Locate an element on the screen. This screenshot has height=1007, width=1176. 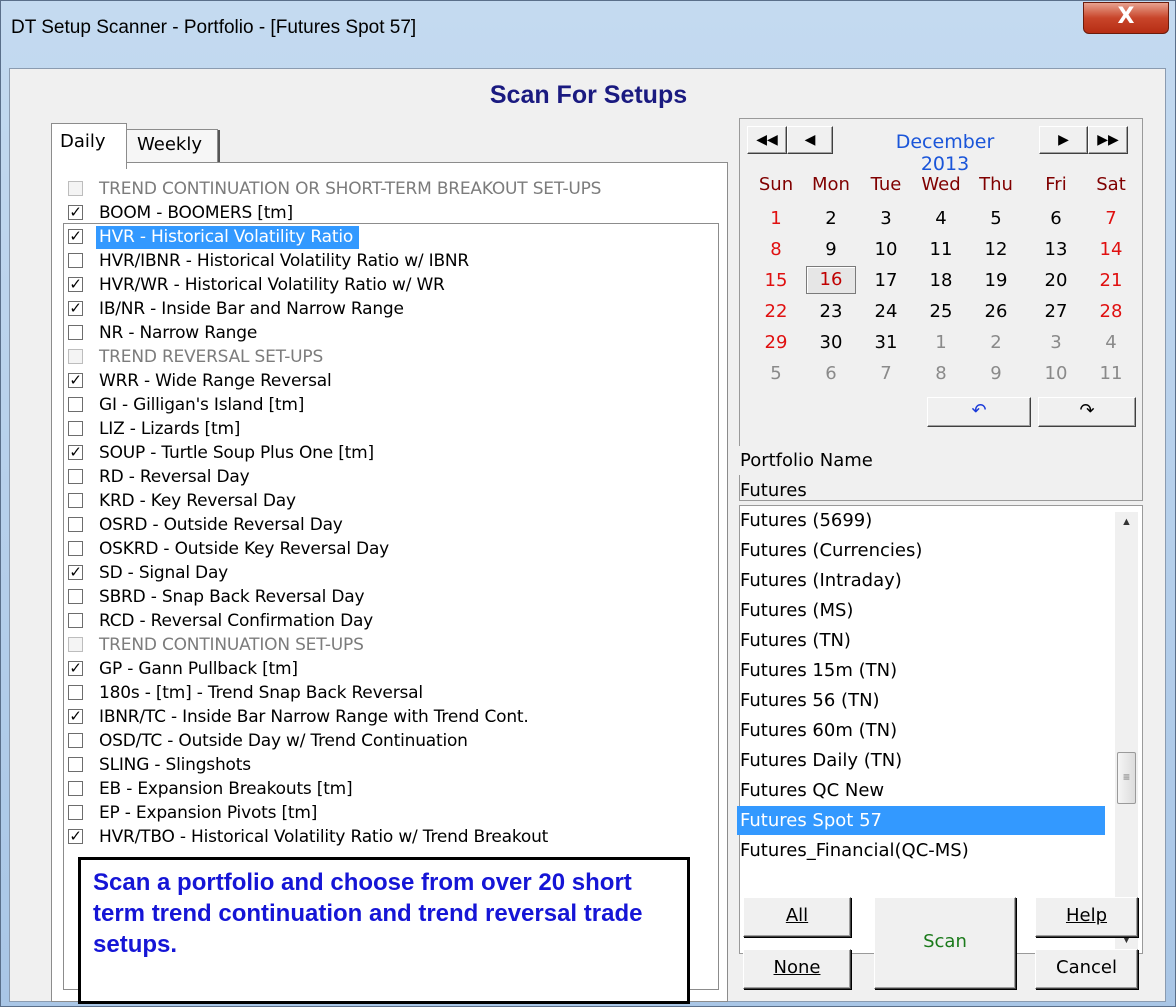
setup-item: RD - Reversal Day is located at coordinates (388, 478).